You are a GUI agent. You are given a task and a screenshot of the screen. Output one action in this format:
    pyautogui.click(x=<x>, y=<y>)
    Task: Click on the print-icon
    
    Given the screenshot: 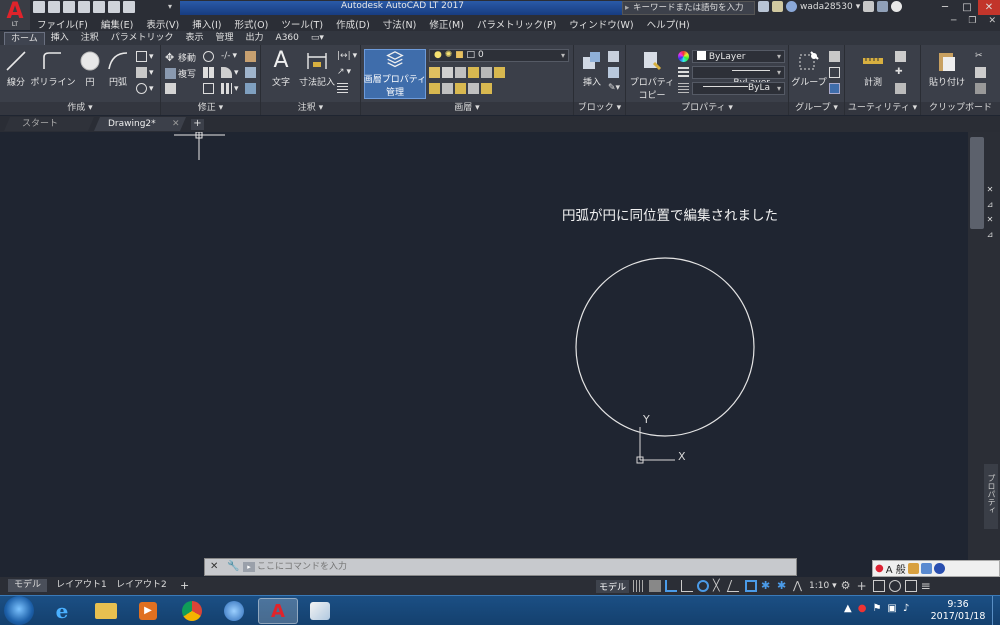 What is the action you would take?
    pyautogui.click(x=99, y=7)
    